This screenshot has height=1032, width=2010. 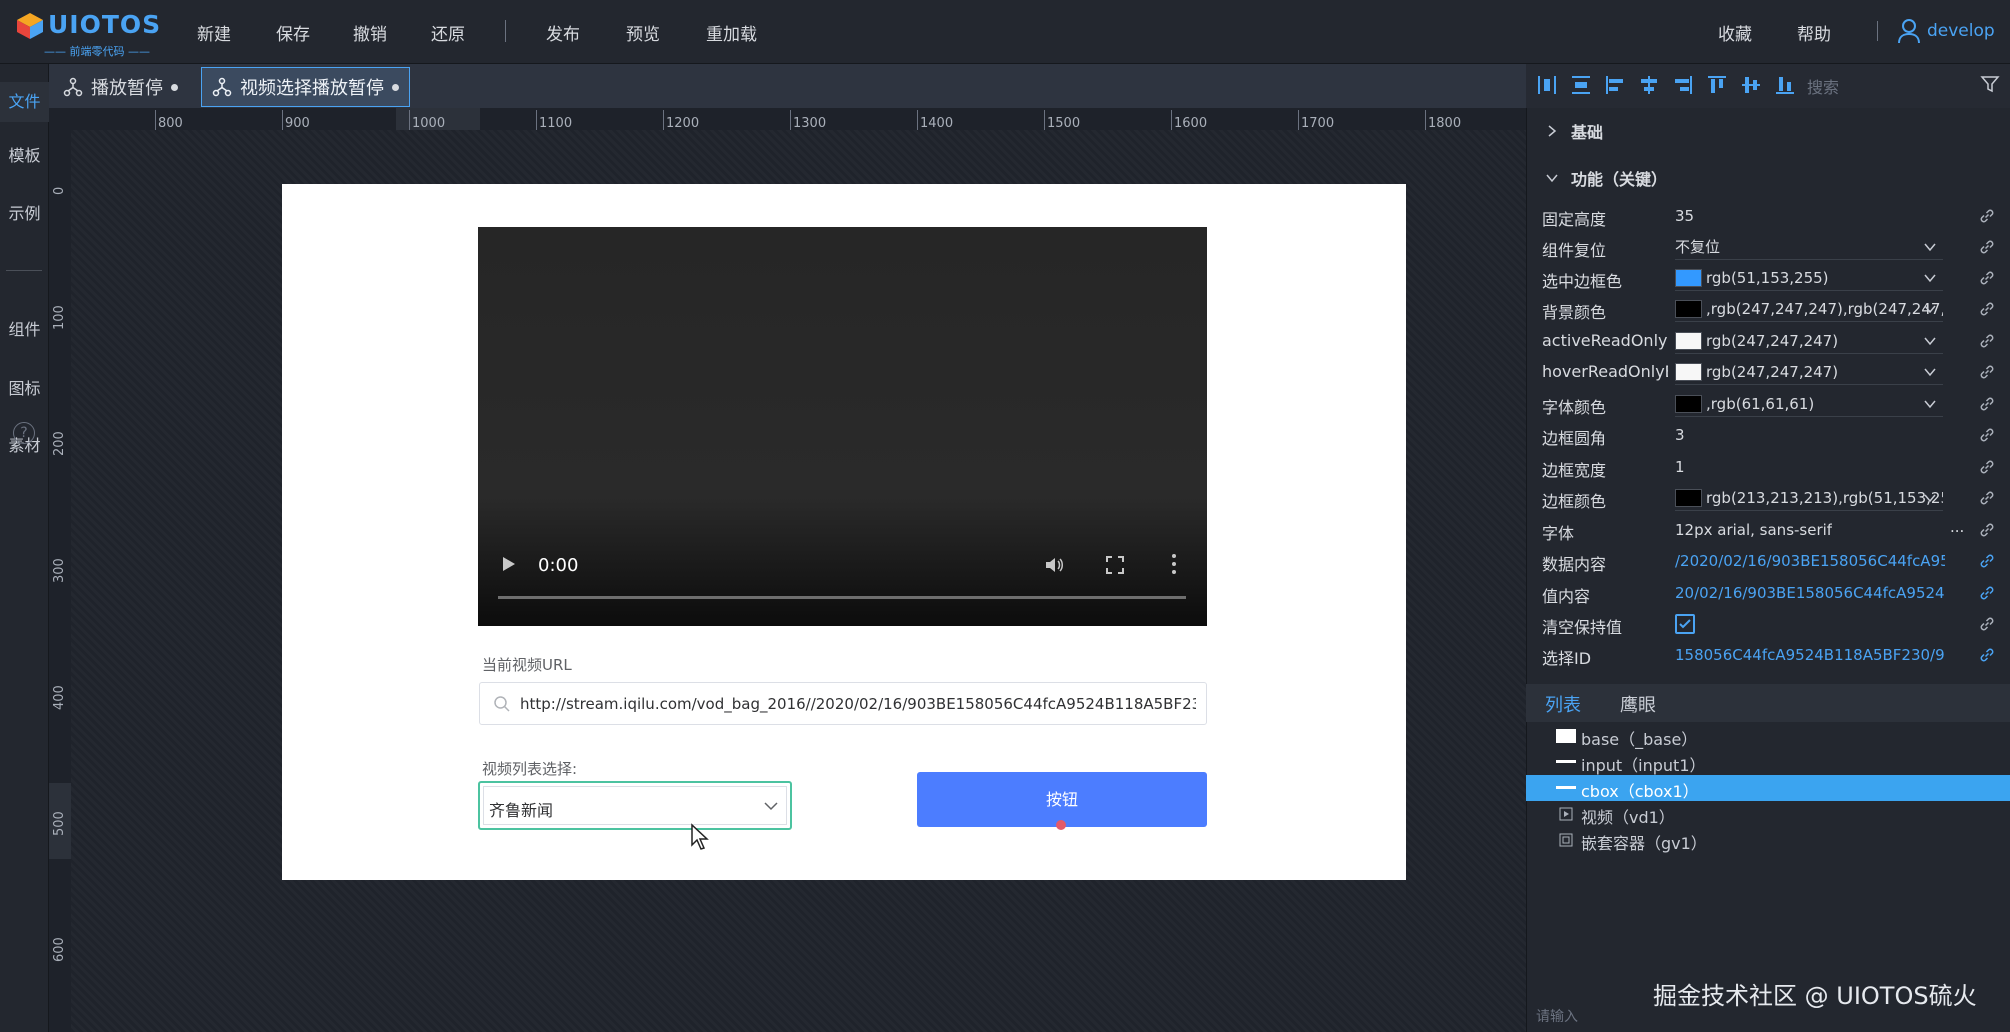 I want to click on section-basic-label: 基础, so click(x=1587, y=132).